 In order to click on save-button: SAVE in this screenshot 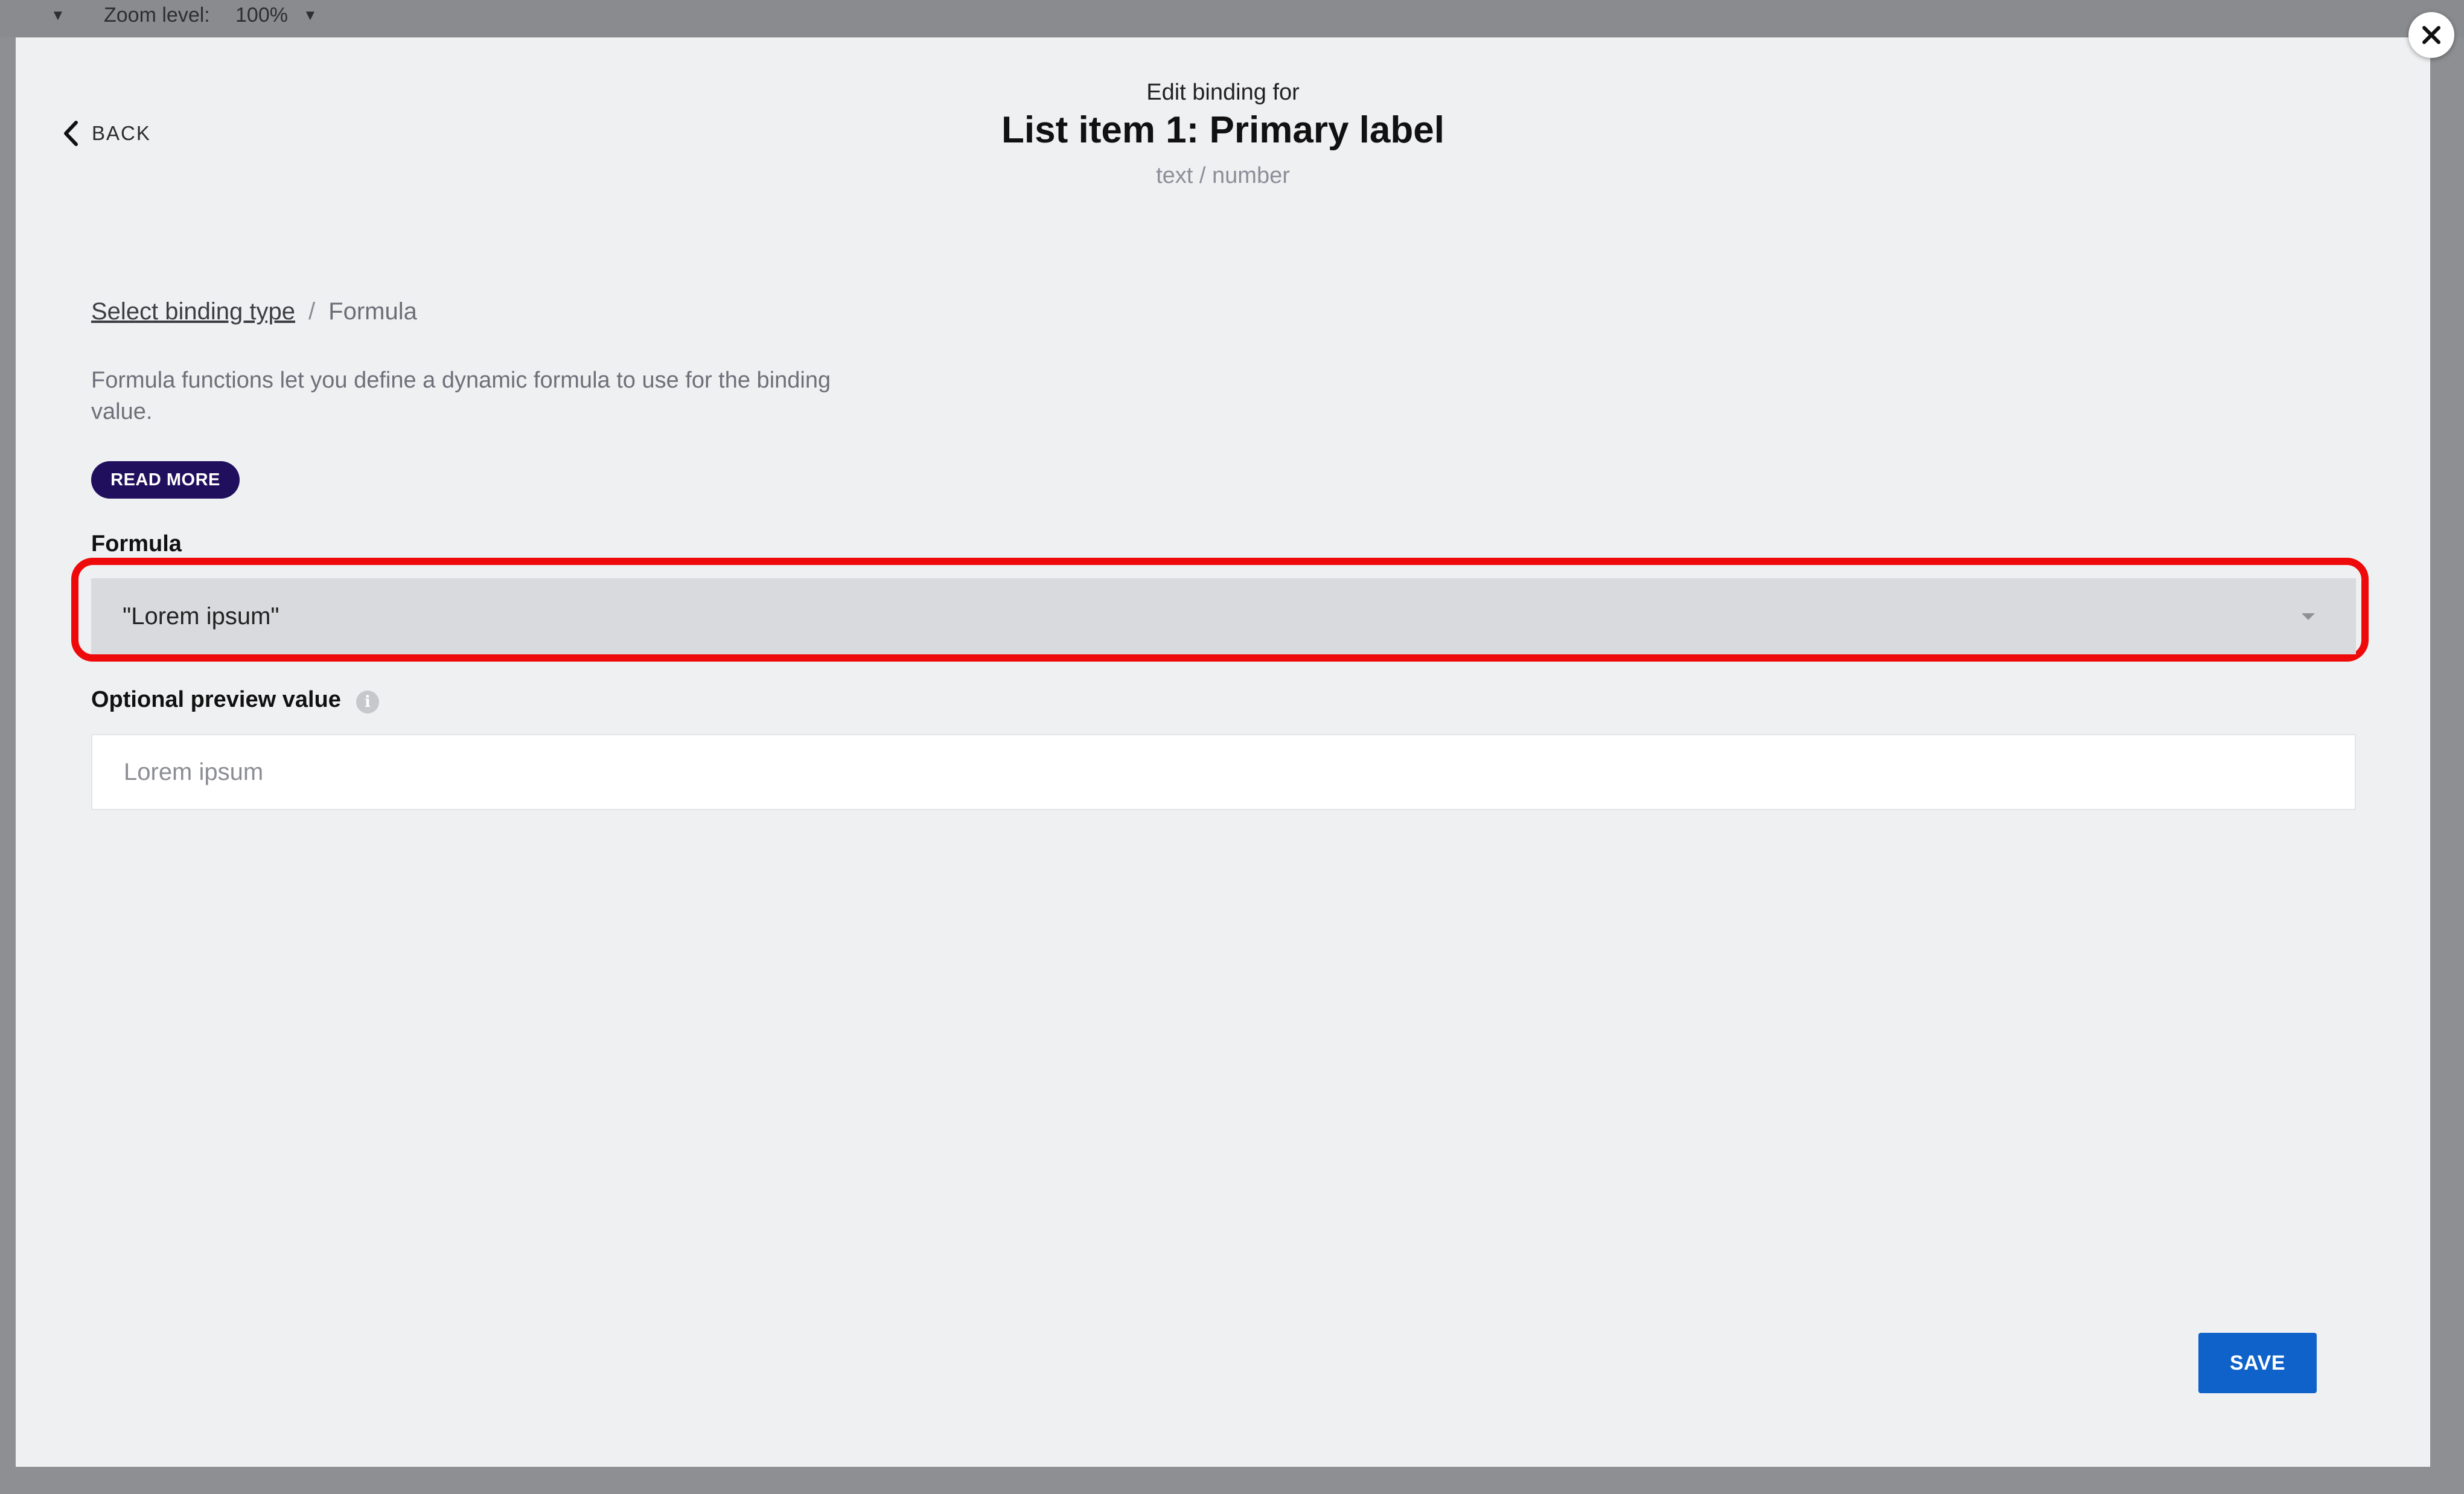, I will do `click(2257, 1363)`.